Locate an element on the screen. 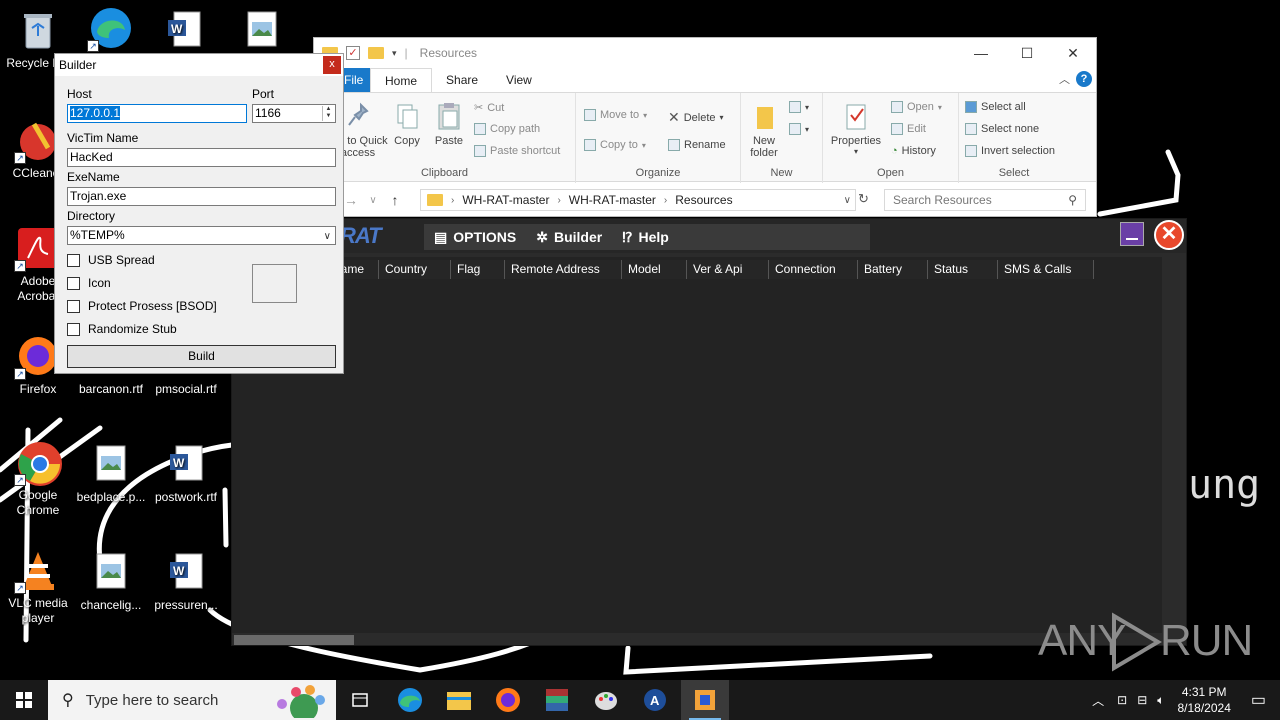 The width and height of the screenshot is (1280, 720). open-button: Open ▾ is located at coordinates (916, 107).